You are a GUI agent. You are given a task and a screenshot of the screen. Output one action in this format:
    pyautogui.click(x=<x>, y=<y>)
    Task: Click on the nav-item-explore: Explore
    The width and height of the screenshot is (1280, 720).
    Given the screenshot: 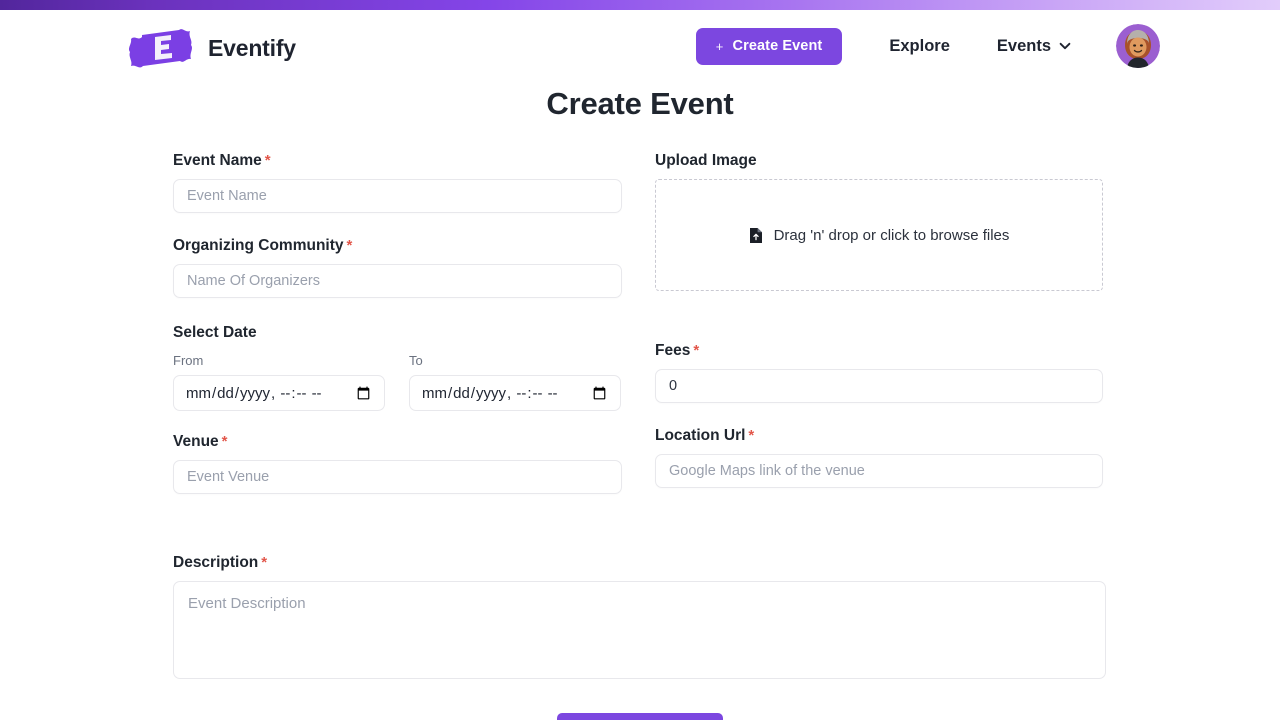 What is the action you would take?
    pyautogui.click(x=919, y=46)
    